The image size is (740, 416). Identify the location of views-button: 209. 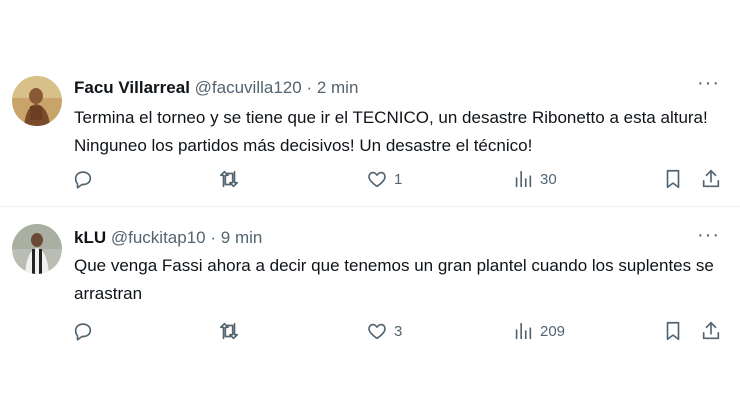
(538, 331).